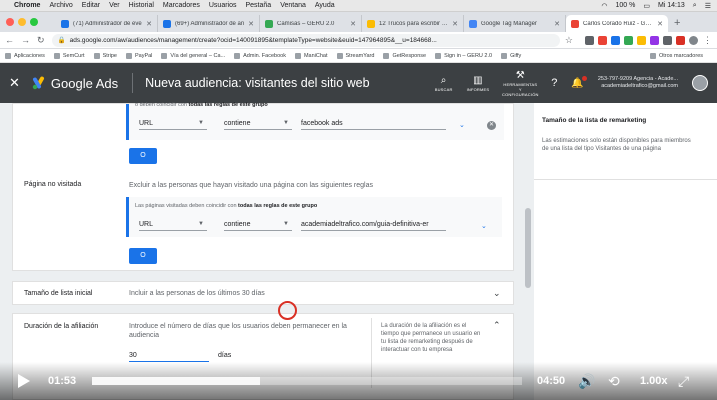 This screenshot has height=400, width=717. What do you see at coordinates (614, 381) in the screenshot?
I see `loop-icon: ⟲` at bounding box center [614, 381].